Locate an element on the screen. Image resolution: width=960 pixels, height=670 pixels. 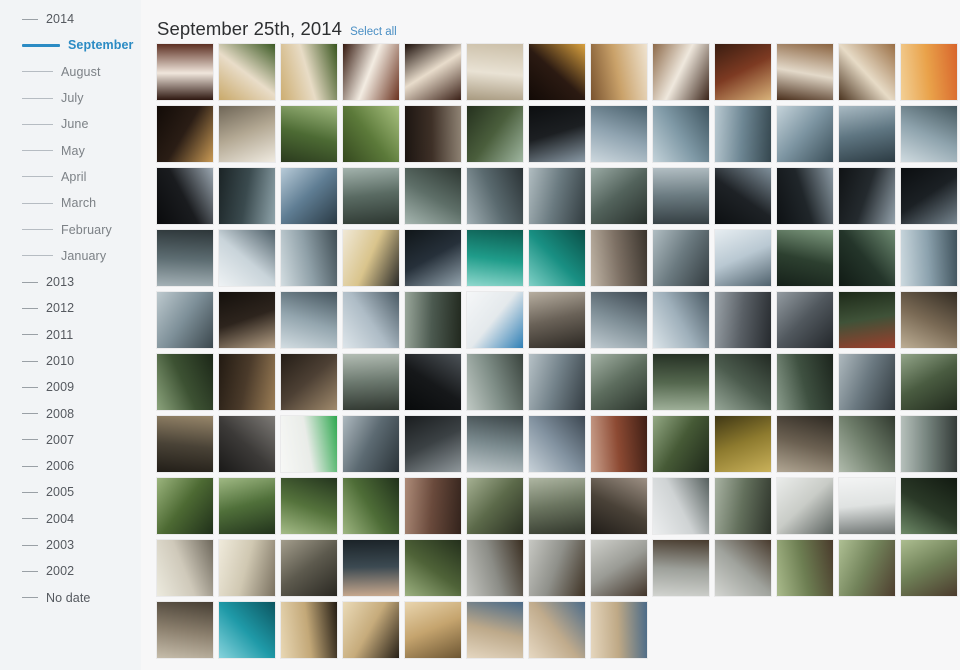
sidebar-item-2005: 2005 is located at coordinates (70, 492).